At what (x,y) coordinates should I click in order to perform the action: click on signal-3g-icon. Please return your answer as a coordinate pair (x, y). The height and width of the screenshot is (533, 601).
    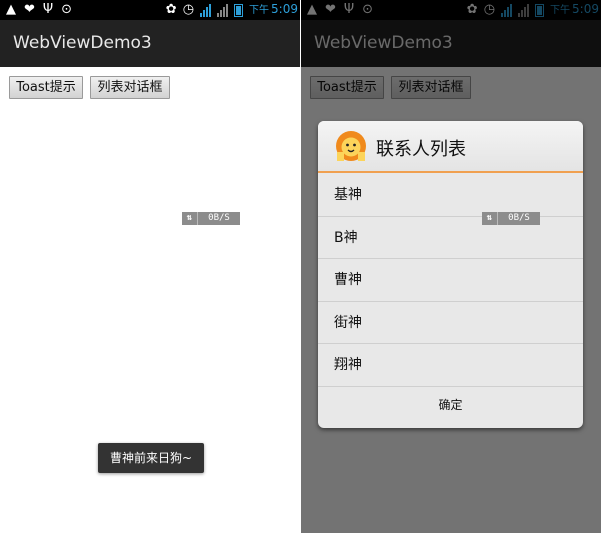
    Looking at the image, I should click on (206, 10).